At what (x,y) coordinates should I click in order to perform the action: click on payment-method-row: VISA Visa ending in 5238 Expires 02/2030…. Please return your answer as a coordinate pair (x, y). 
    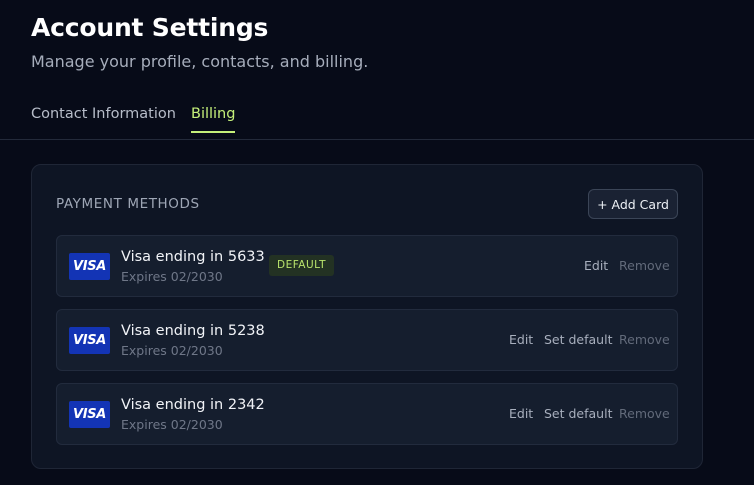
    Looking at the image, I should click on (367, 340).